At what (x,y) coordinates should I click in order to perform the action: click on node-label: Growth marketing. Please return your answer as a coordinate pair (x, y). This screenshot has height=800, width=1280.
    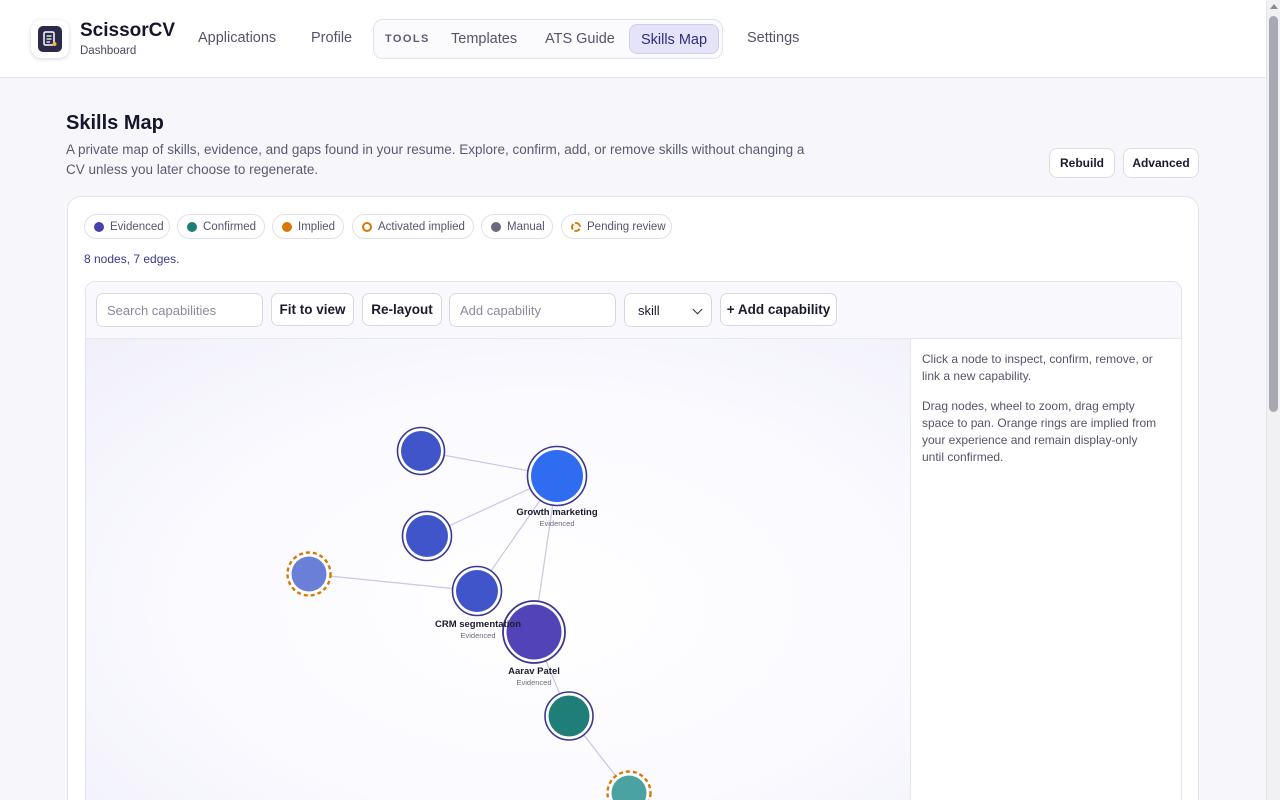
    Looking at the image, I should click on (556, 512).